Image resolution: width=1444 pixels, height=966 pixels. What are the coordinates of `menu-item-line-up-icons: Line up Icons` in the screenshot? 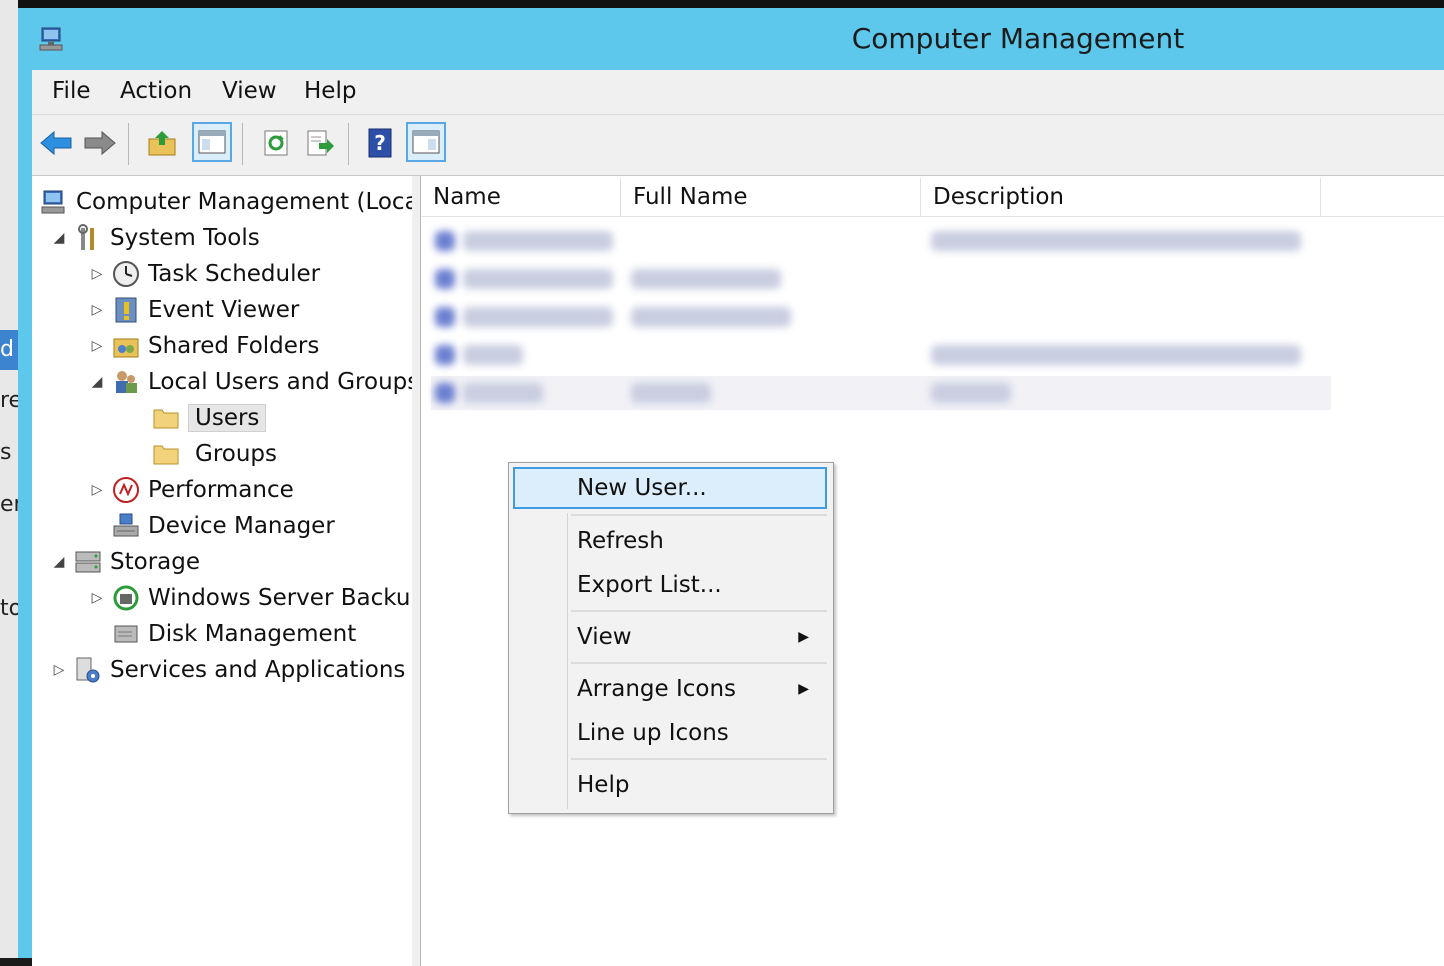 It's located at (670, 733).